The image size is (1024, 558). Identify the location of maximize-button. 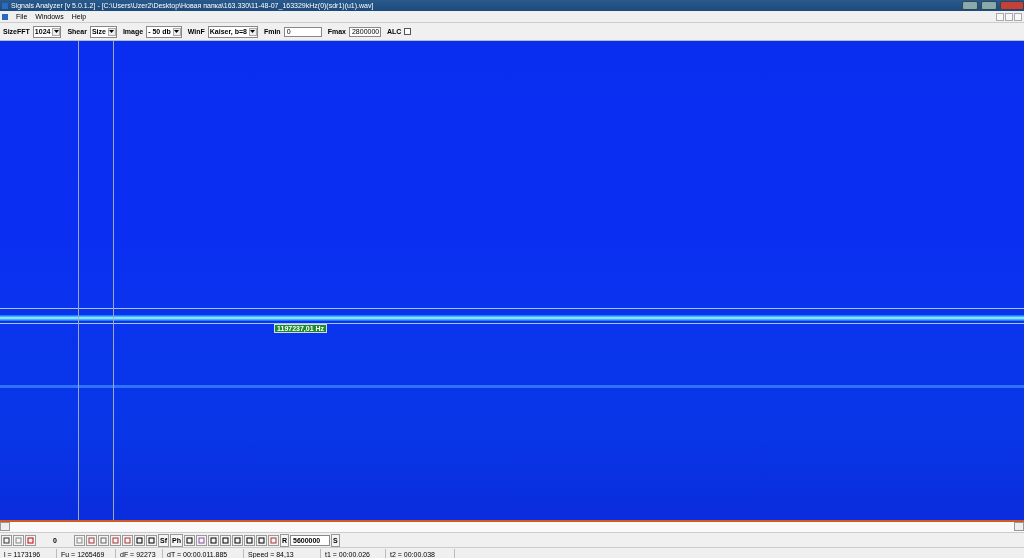
(989, 5).